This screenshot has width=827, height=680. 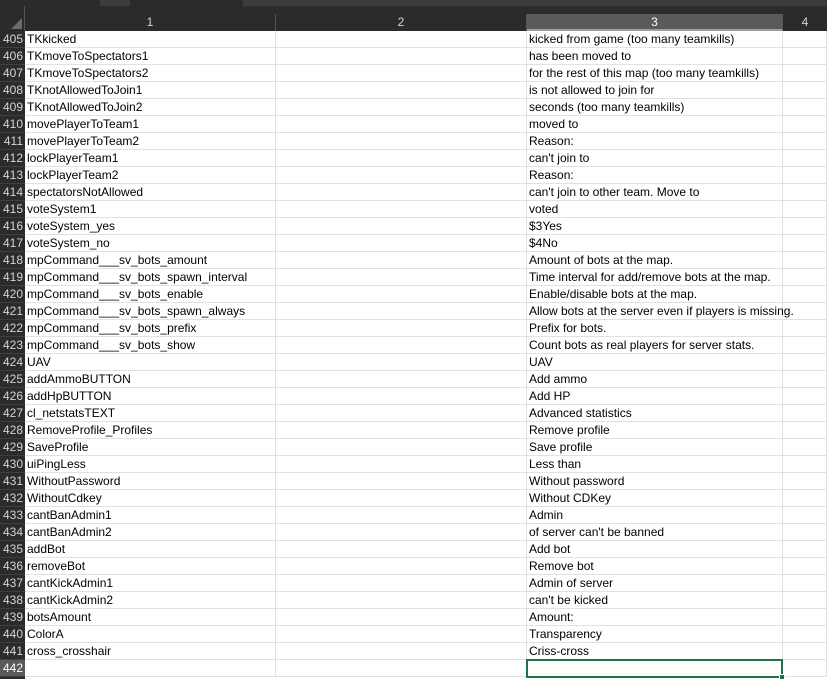 What do you see at coordinates (12, 328) in the screenshot?
I see `row-header: 422` at bounding box center [12, 328].